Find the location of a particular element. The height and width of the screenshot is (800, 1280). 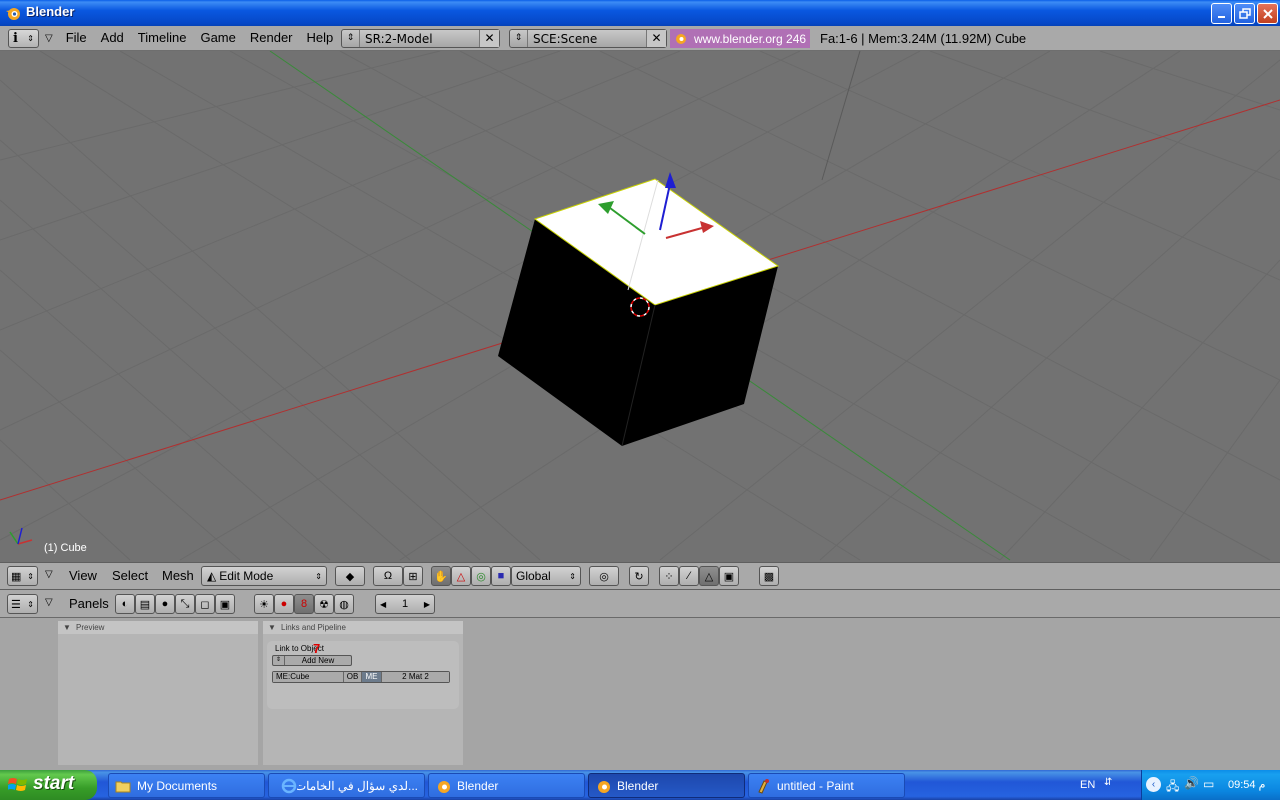

snap-button: ⊞ is located at coordinates (413, 576).